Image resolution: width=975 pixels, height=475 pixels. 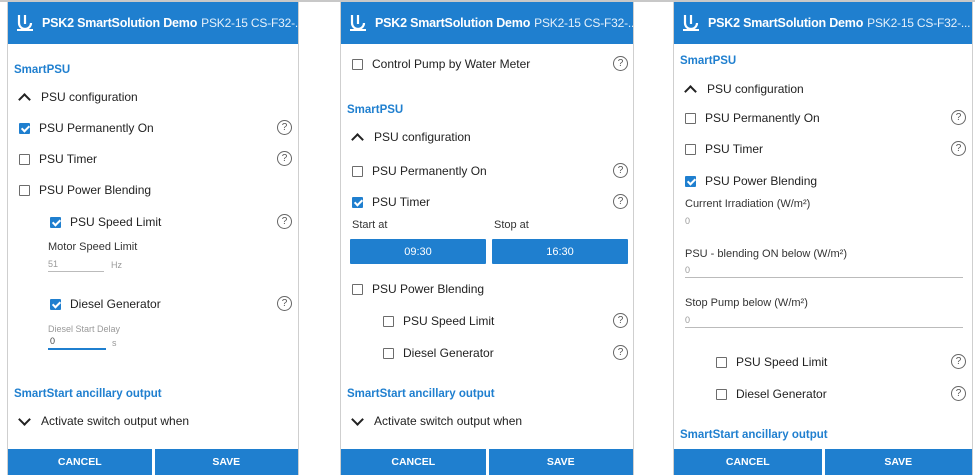 What do you see at coordinates (687, 270) in the screenshot?
I see `blending-on-input: 0` at bounding box center [687, 270].